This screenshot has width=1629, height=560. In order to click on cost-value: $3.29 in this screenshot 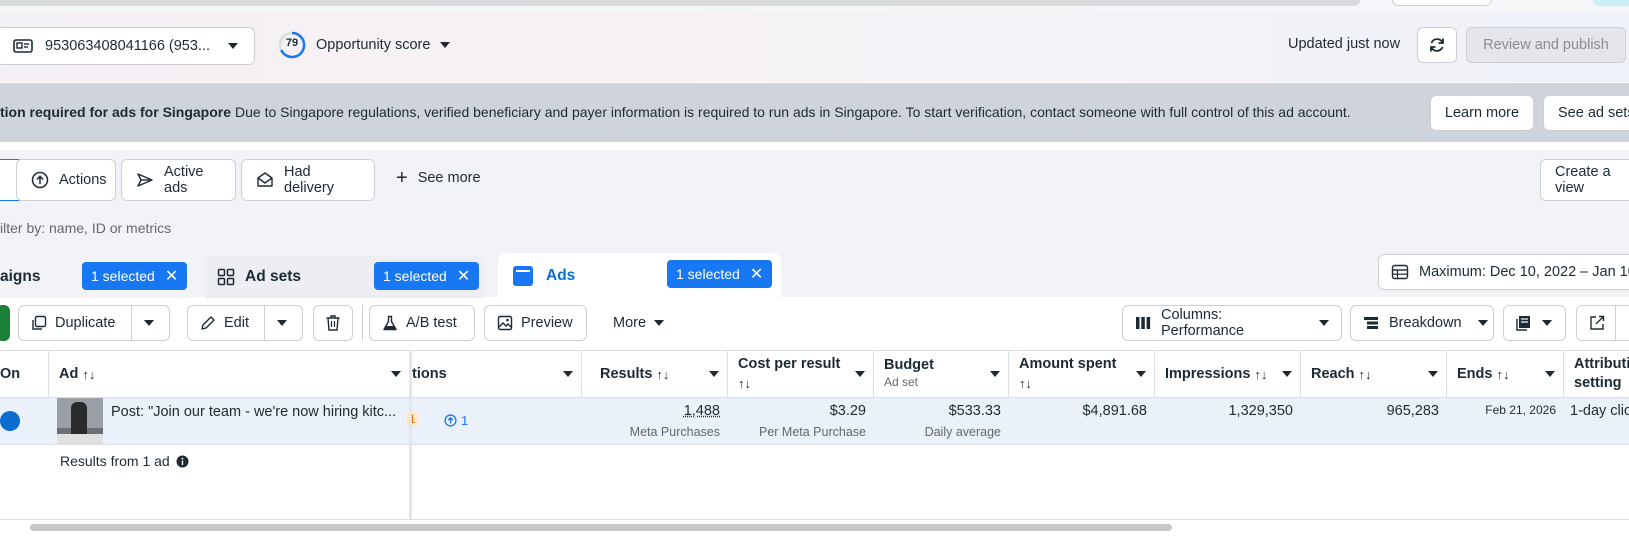, I will do `click(848, 411)`.